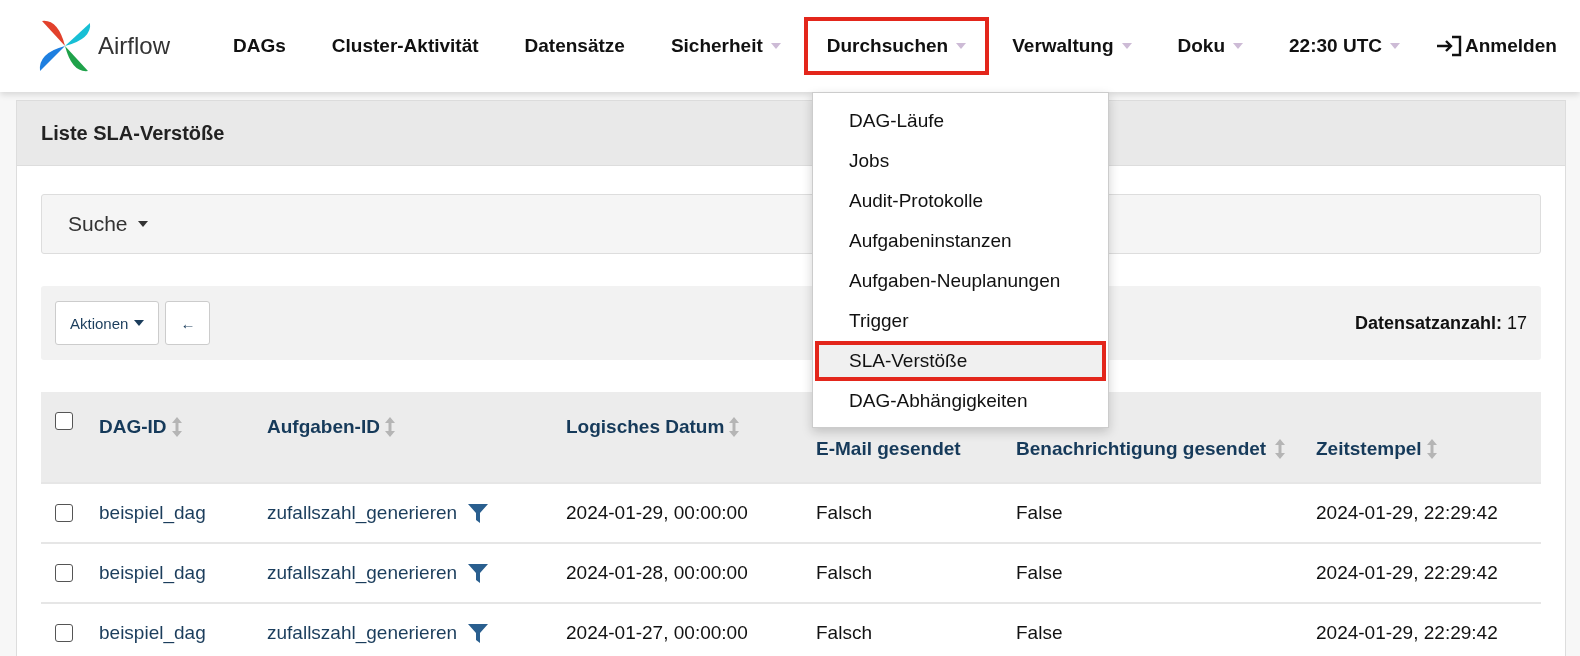  What do you see at coordinates (960, 281) in the screenshot?
I see `dropdown-item: Aufgaben-Neuplanungen` at bounding box center [960, 281].